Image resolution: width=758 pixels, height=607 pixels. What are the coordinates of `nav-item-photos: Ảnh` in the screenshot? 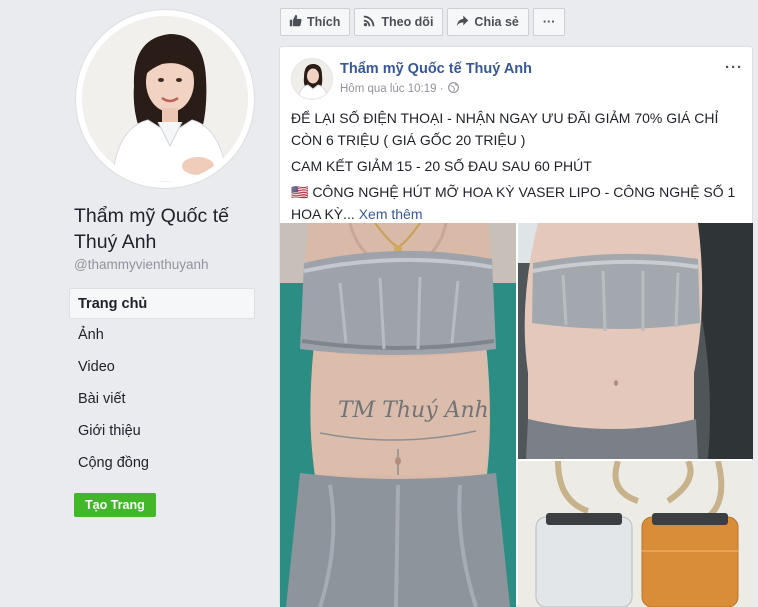 It's located at (162, 335).